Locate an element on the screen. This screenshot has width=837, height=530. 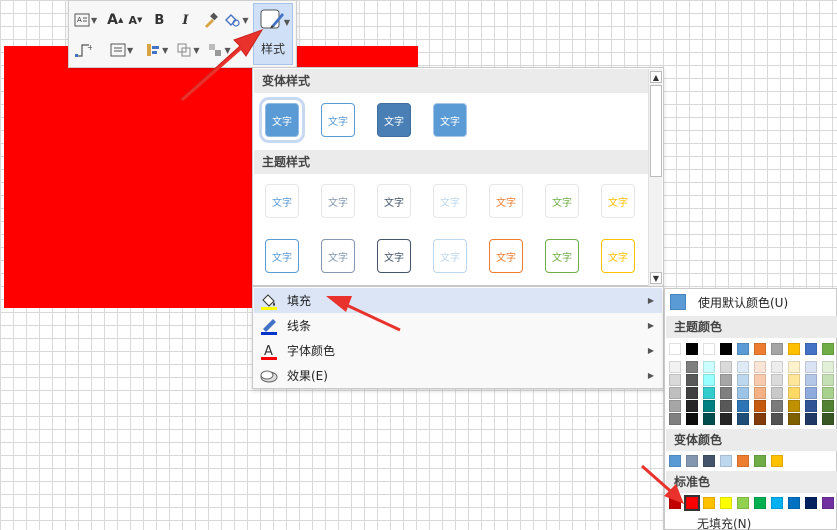
format-painter-button is located at coordinates (211, 20).